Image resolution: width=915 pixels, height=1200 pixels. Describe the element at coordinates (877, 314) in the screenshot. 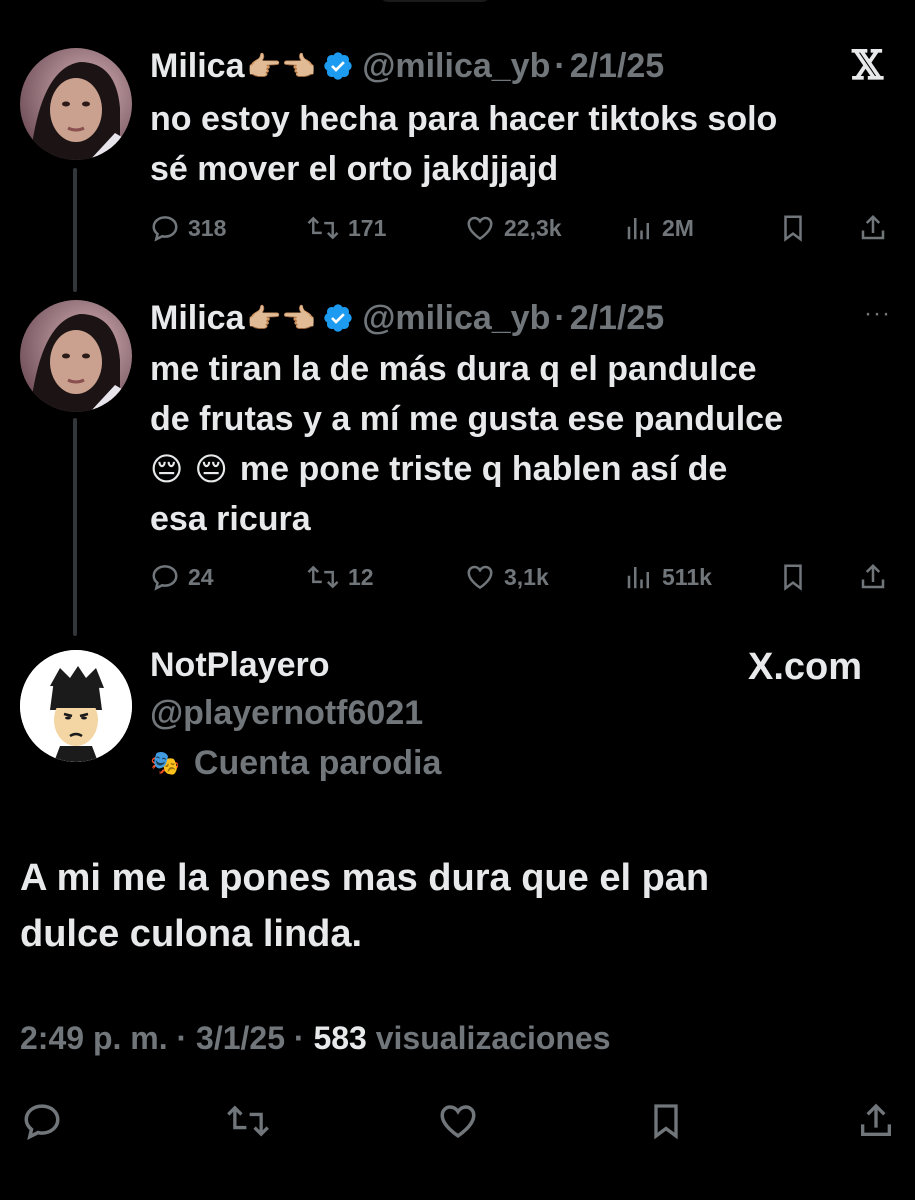

I see `more-icon: ···` at that location.